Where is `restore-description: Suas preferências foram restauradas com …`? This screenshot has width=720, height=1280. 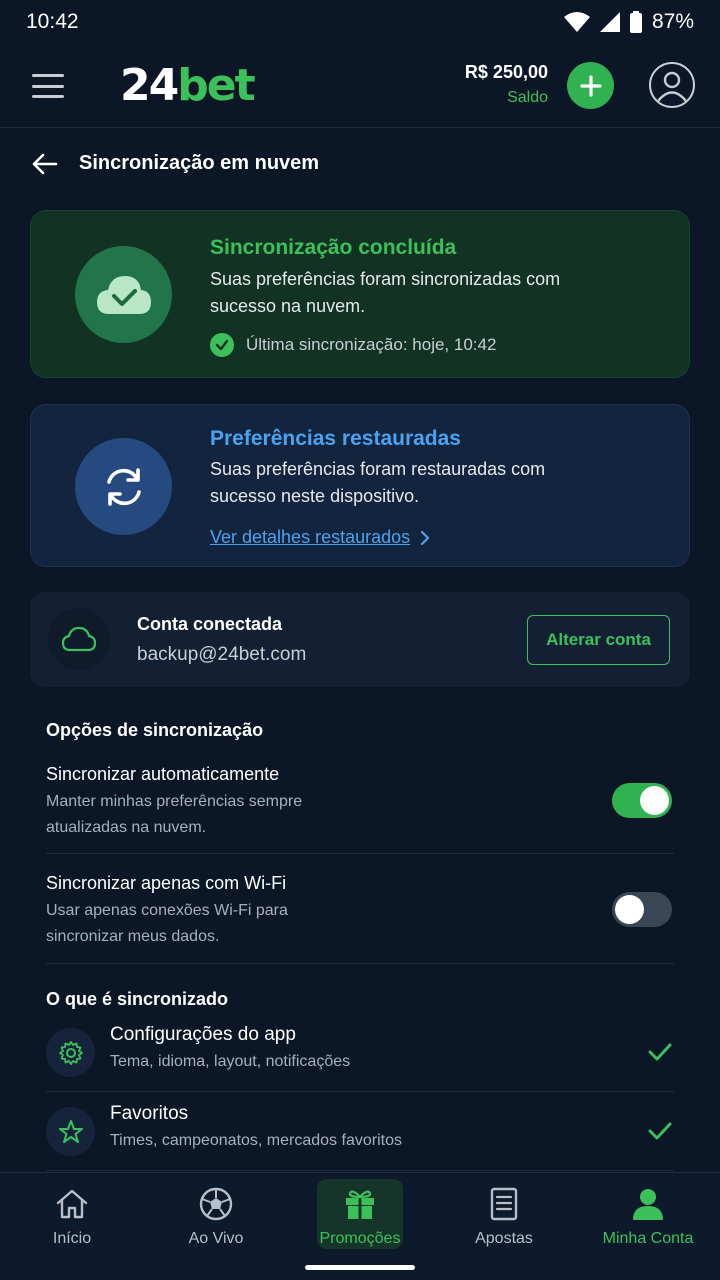 restore-description: Suas preferências foram restauradas com … is located at coordinates (378, 482).